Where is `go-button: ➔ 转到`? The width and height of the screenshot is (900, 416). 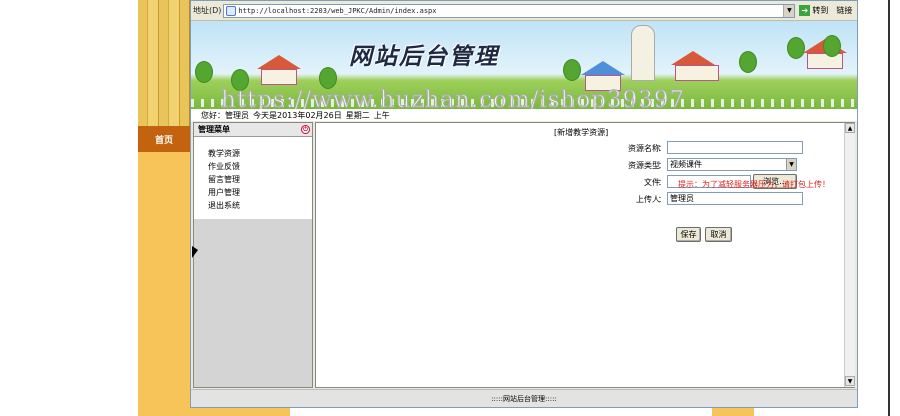
go-button: ➔ 转到 is located at coordinates (813, 10).